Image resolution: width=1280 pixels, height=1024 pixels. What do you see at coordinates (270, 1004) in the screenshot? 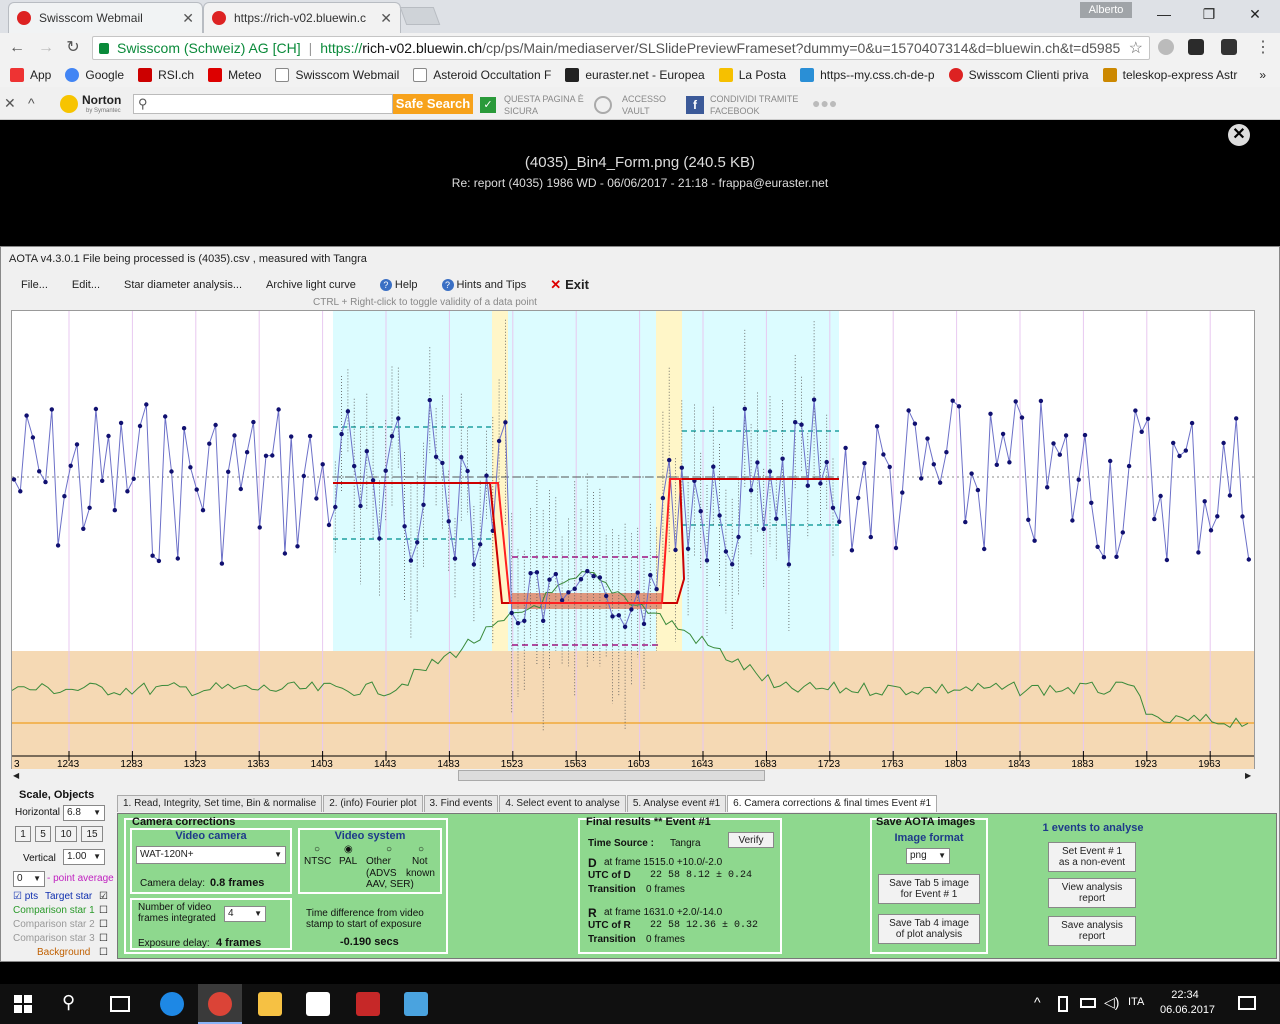
I see `file-explorer-icon` at bounding box center [270, 1004].